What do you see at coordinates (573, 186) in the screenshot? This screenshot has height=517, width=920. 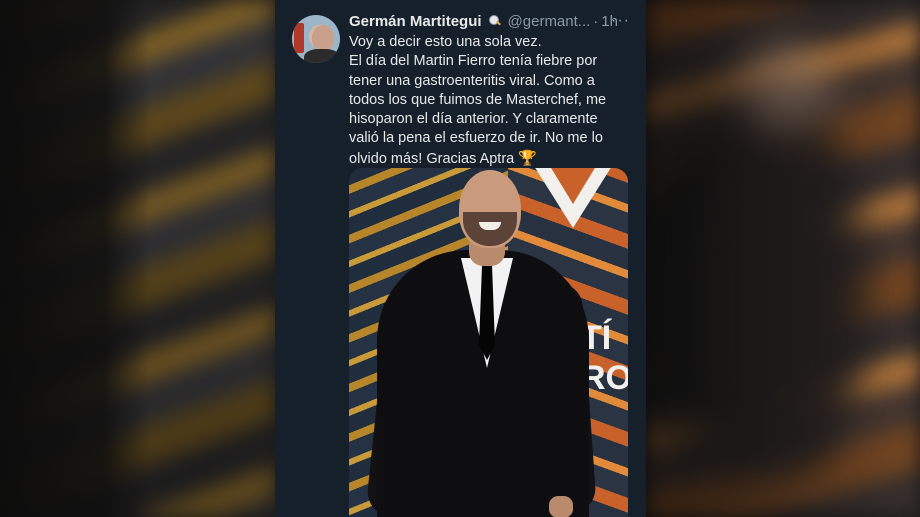 I see `award-logo-inner` at bounding box center [573, 186].